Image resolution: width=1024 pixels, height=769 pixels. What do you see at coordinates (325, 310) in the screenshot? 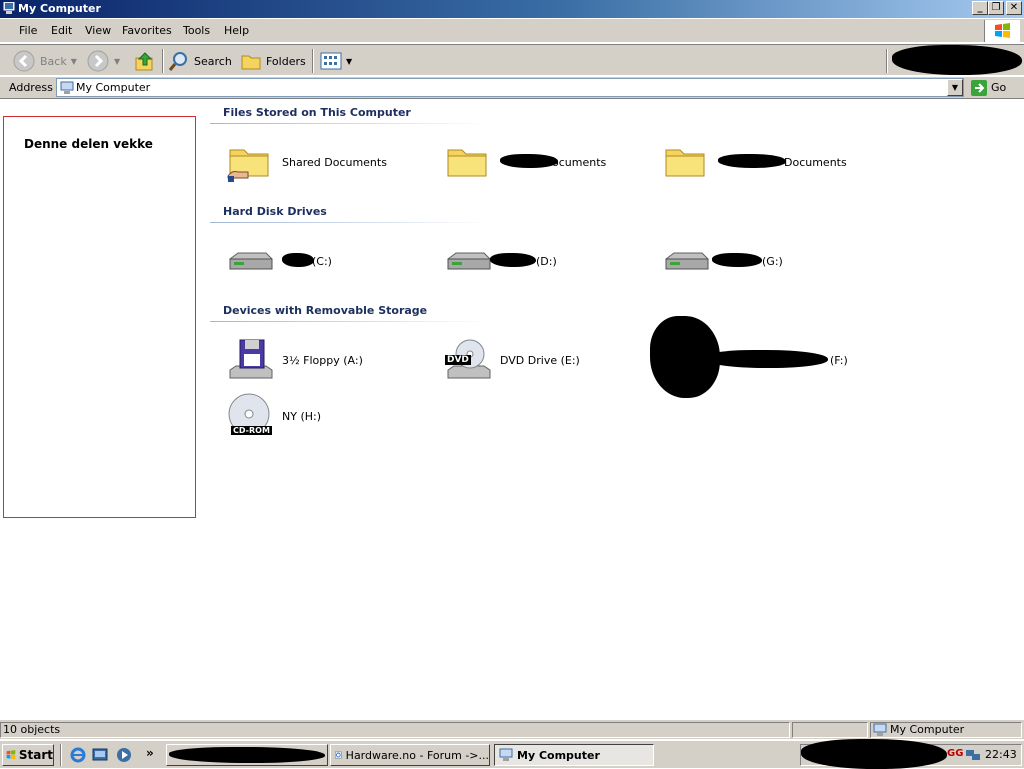
I see `section-title: Devices with Removable Storage` at bounding box center [325, 310].